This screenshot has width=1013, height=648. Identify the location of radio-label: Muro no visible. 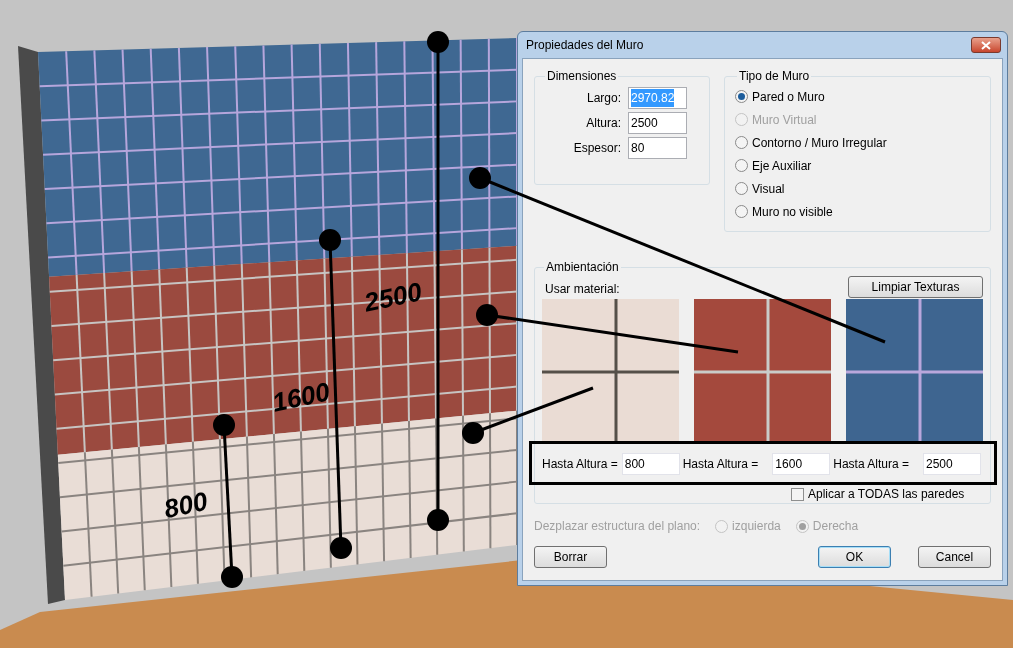
(792, 212).